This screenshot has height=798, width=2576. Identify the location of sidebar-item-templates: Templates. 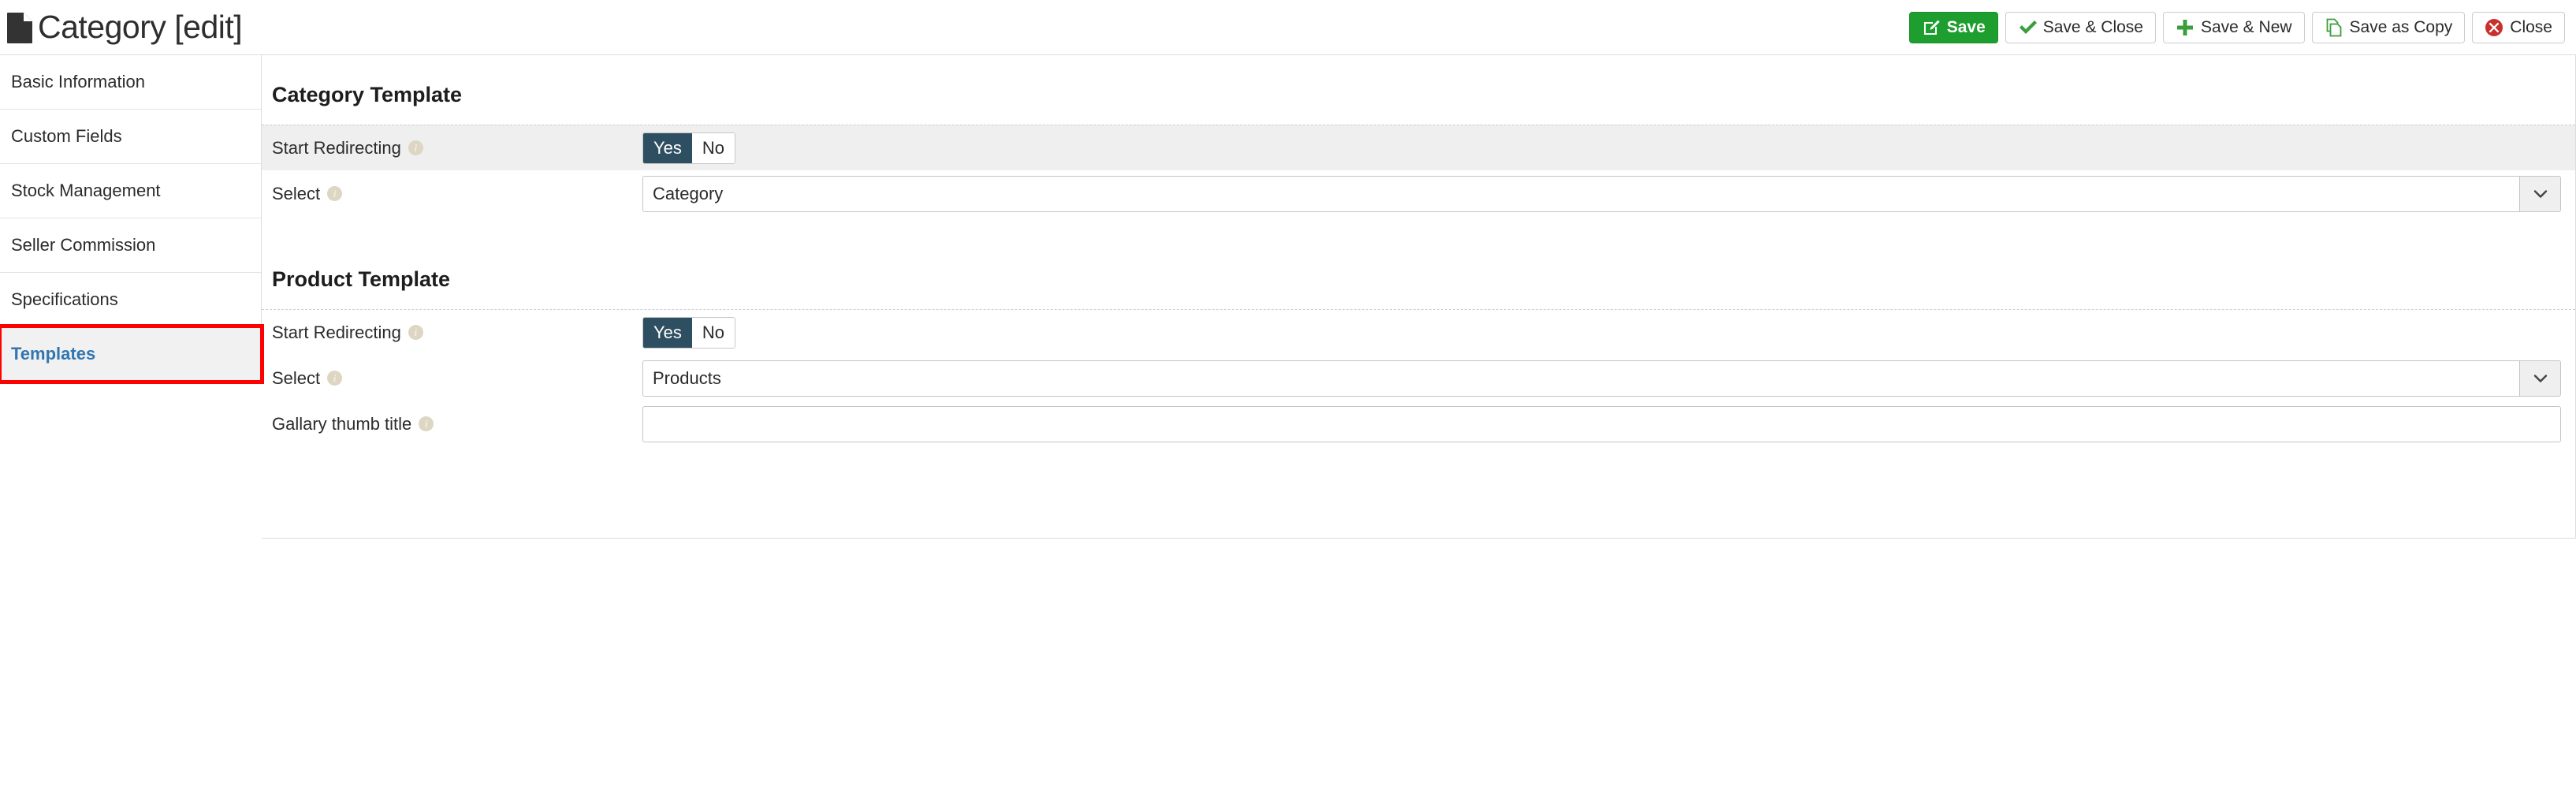
(132, 354).